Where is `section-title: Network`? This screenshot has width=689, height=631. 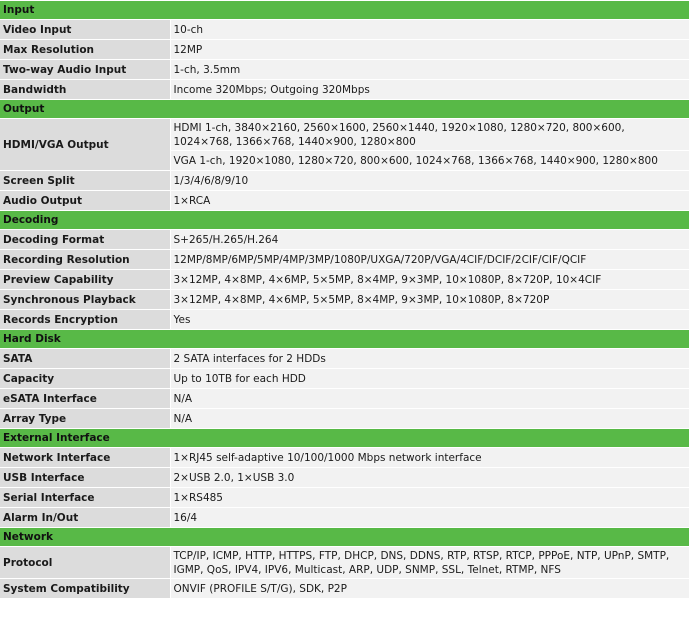
section-title: Network is located at coordinates (344, 537).